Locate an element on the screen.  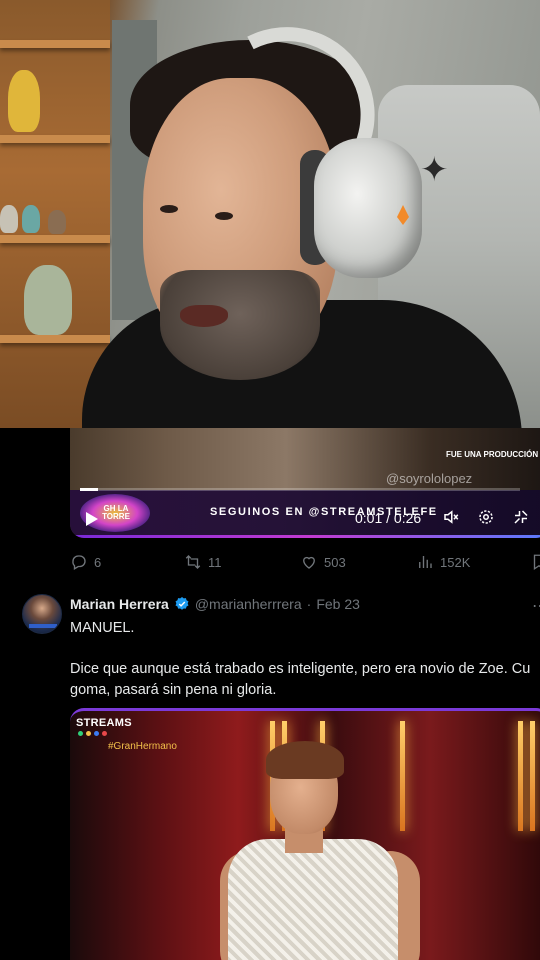
person-beard is located at coordinates (240, 325).